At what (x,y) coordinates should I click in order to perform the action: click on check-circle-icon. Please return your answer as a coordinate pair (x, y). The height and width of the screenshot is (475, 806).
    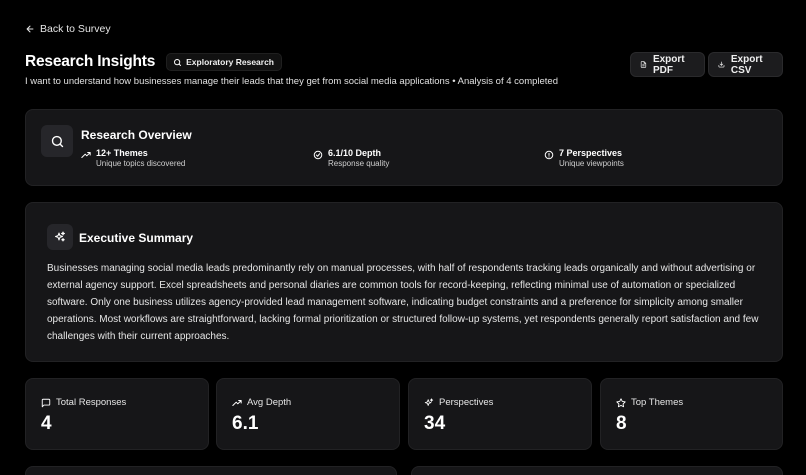
    Looking at the image, I should click on (318, 155).